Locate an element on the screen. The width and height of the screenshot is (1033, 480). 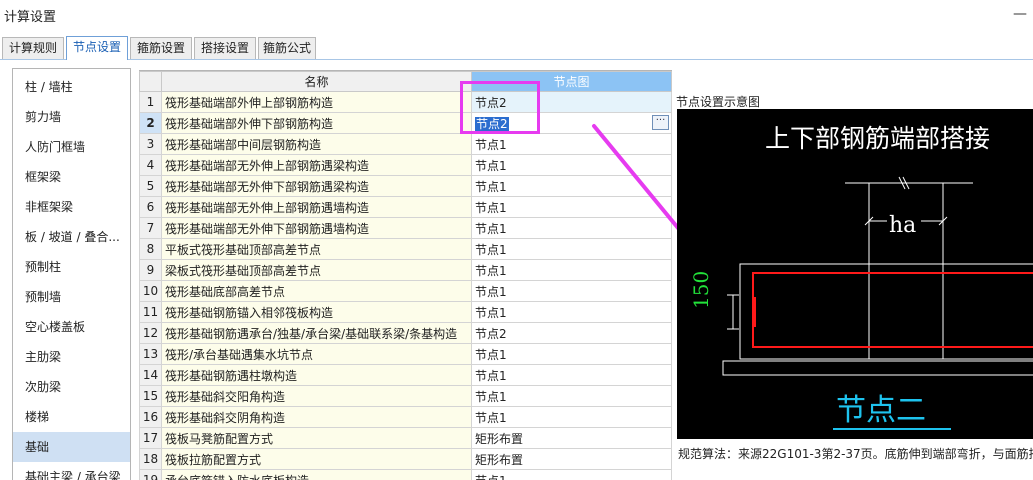
table-row: 13 筏形/承台基础遇集水坑节点 节点1 is located at coordinates (405, 354).